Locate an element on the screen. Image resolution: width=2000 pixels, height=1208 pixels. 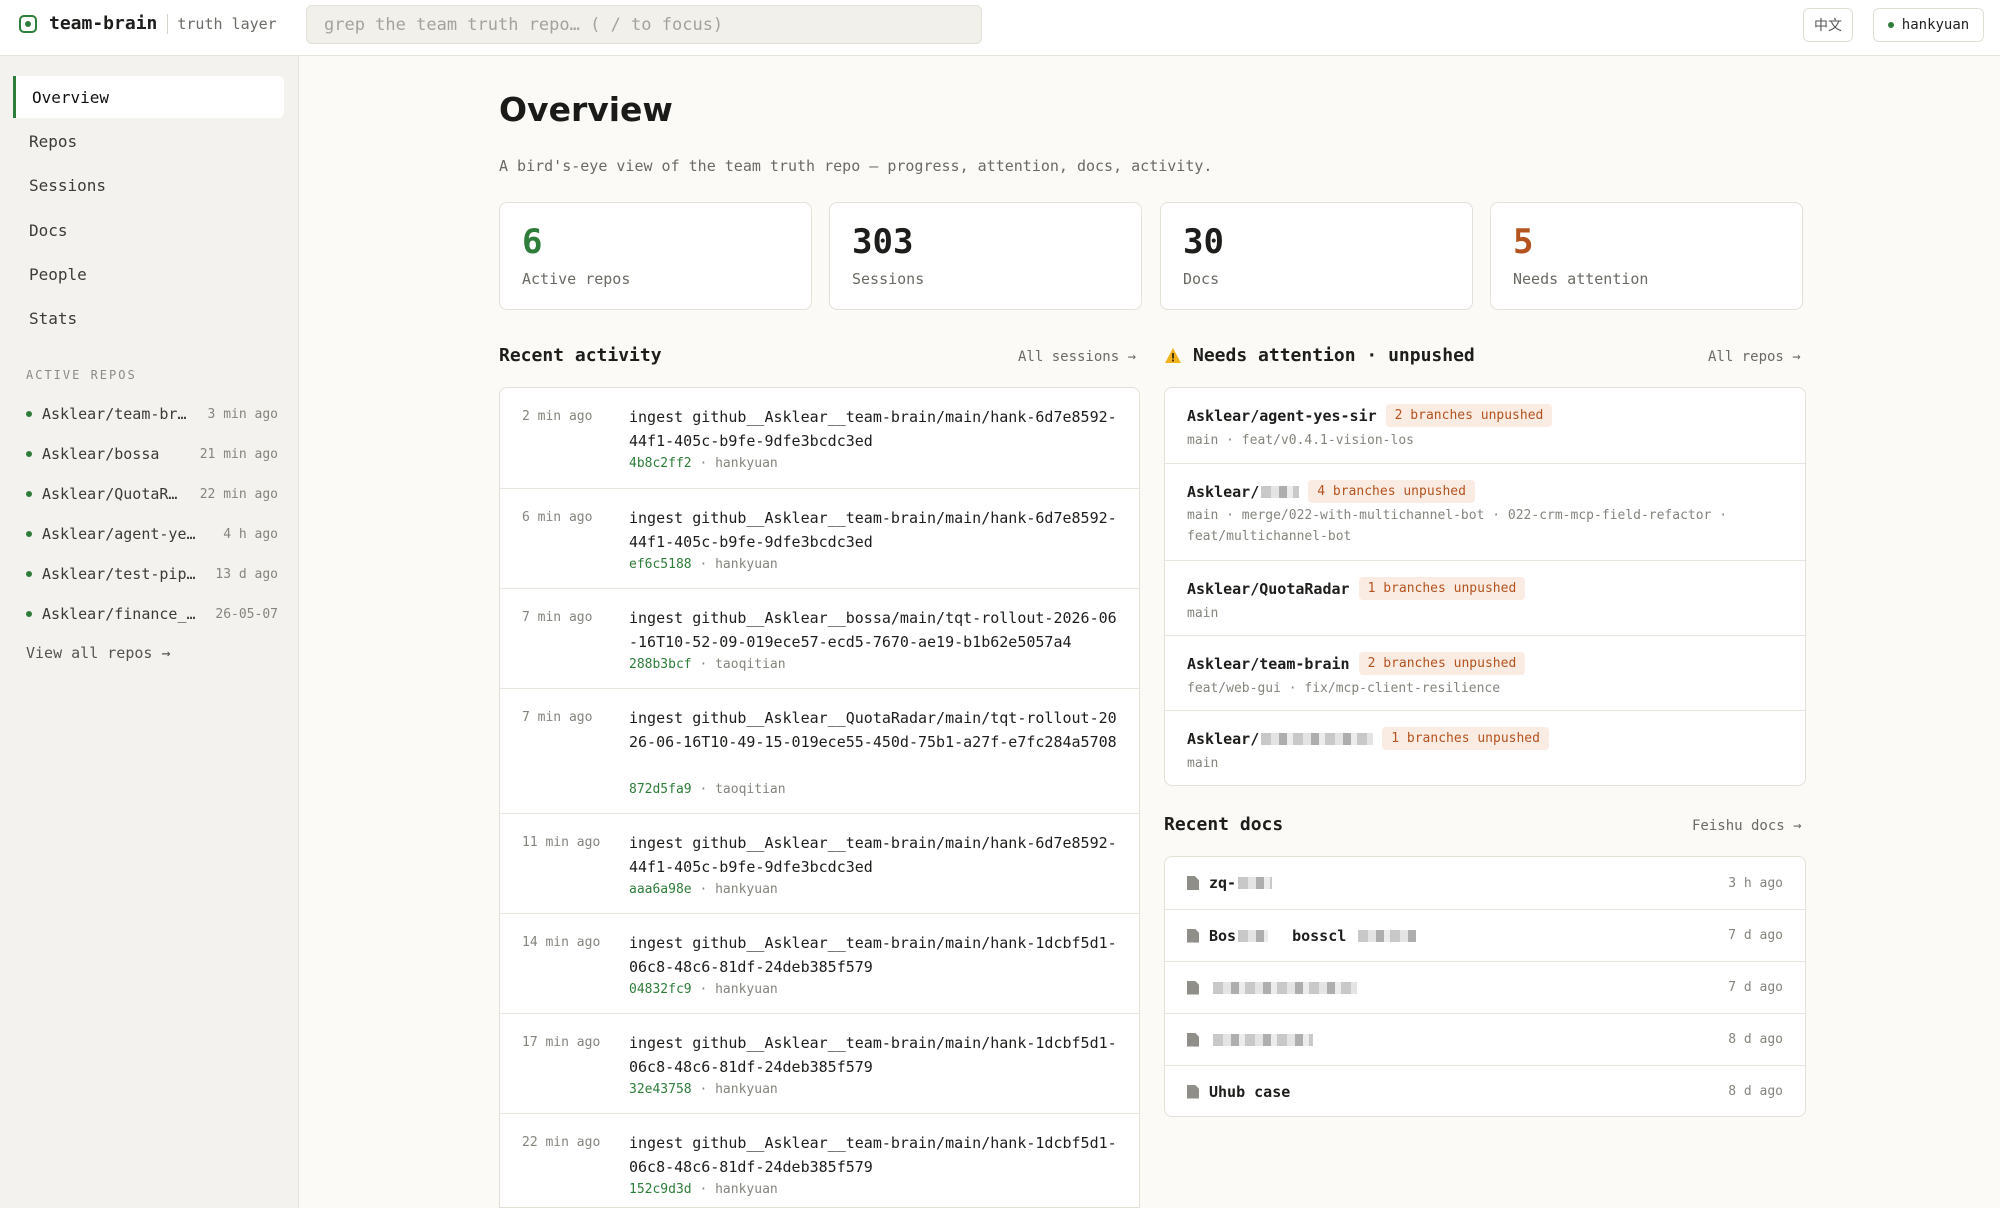
nav-people: People is located at coordinates (148, 274).